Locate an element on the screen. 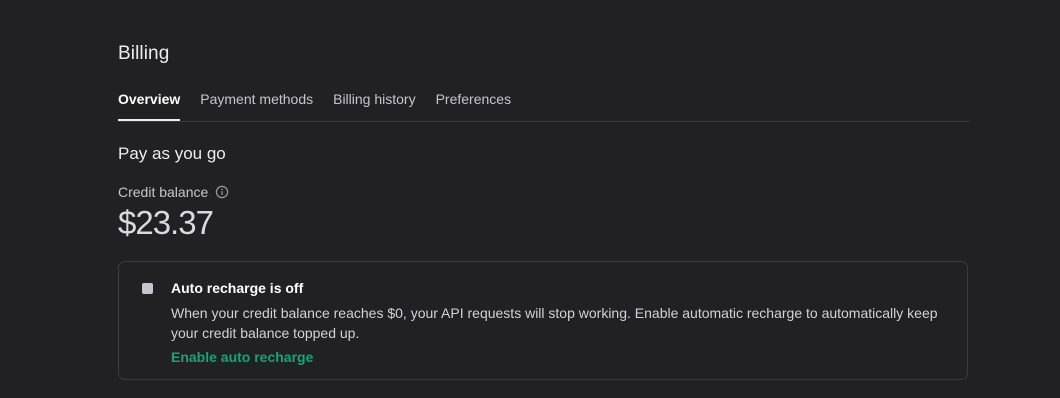 The height and width of the screenshot is (398, 1060). tab-billing-history: Billing history is located at coordinates (374, 105).